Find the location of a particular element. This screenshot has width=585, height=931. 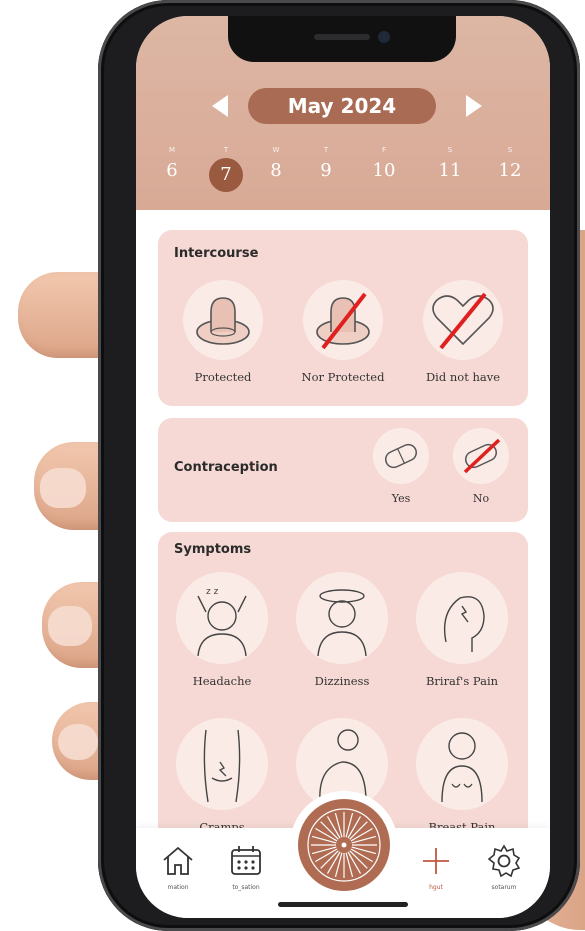

day-cell: S 12 is located at coordinates (510, 163).